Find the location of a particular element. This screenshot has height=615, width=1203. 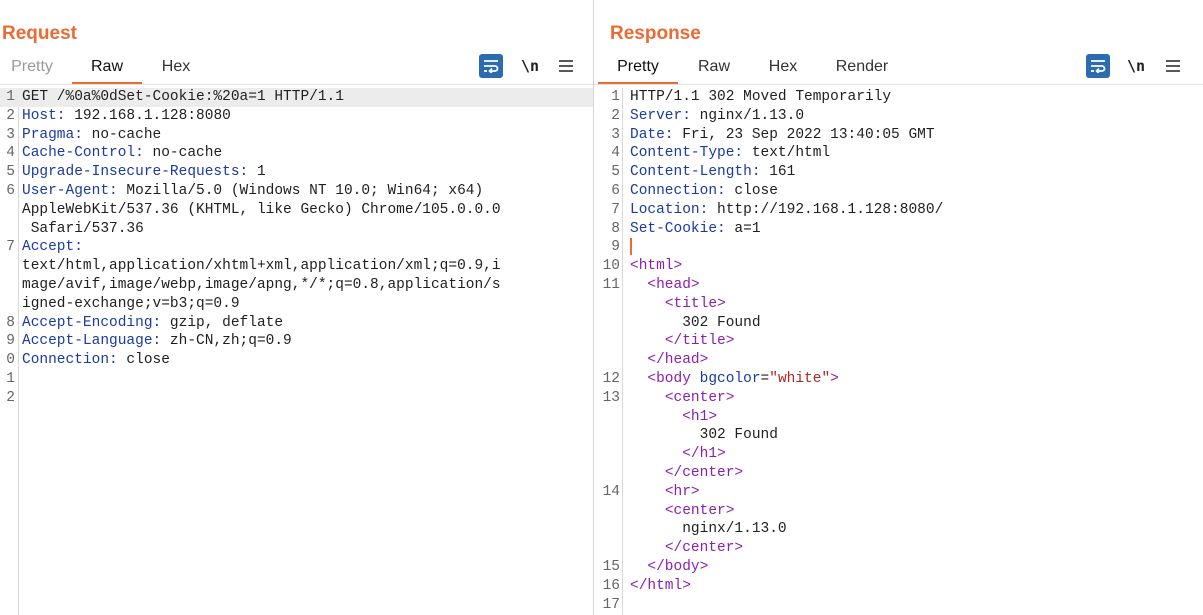

code-line: 9 Accept-Language: zh-CN,zh;q=0.9 is located at coordinates (296, 341).